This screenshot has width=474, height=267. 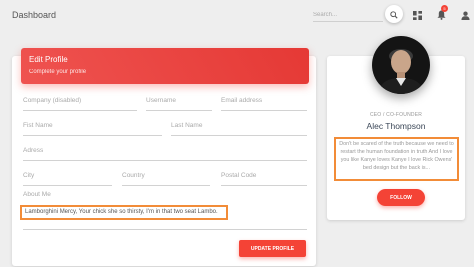 I want to click on profile-role: CEO / CO-FOUNDER, so click(x=396, y=115).